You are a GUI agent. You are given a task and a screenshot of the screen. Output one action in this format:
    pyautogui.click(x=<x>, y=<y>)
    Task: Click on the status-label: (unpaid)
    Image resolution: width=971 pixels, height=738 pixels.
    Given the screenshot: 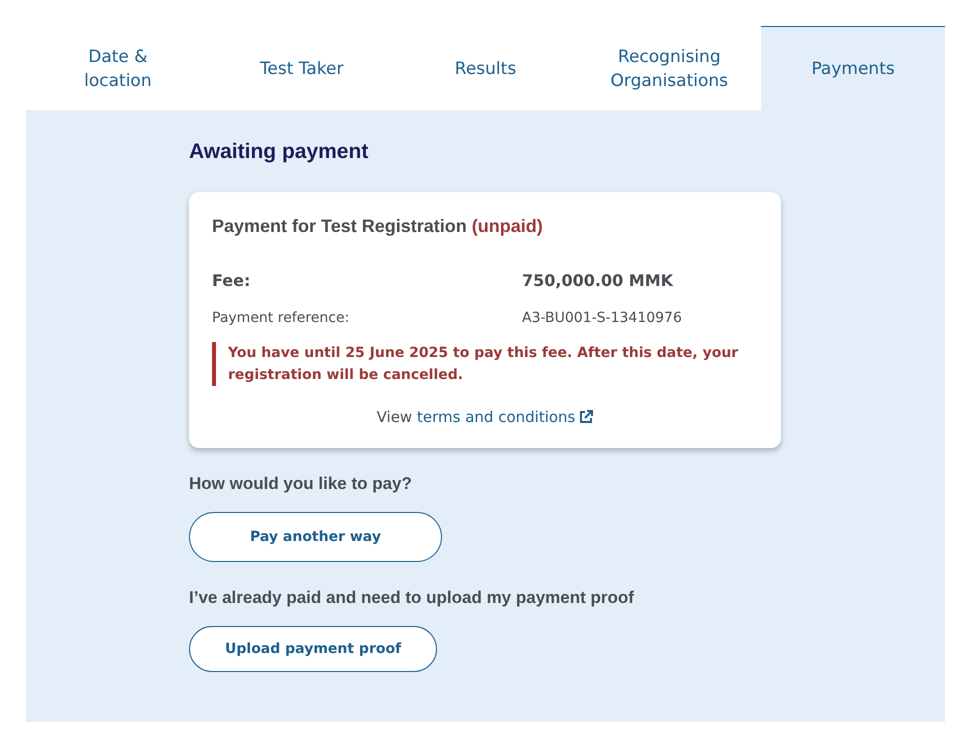 What is the action you would take?
    pyautogui.click(x=507, y=226)
    